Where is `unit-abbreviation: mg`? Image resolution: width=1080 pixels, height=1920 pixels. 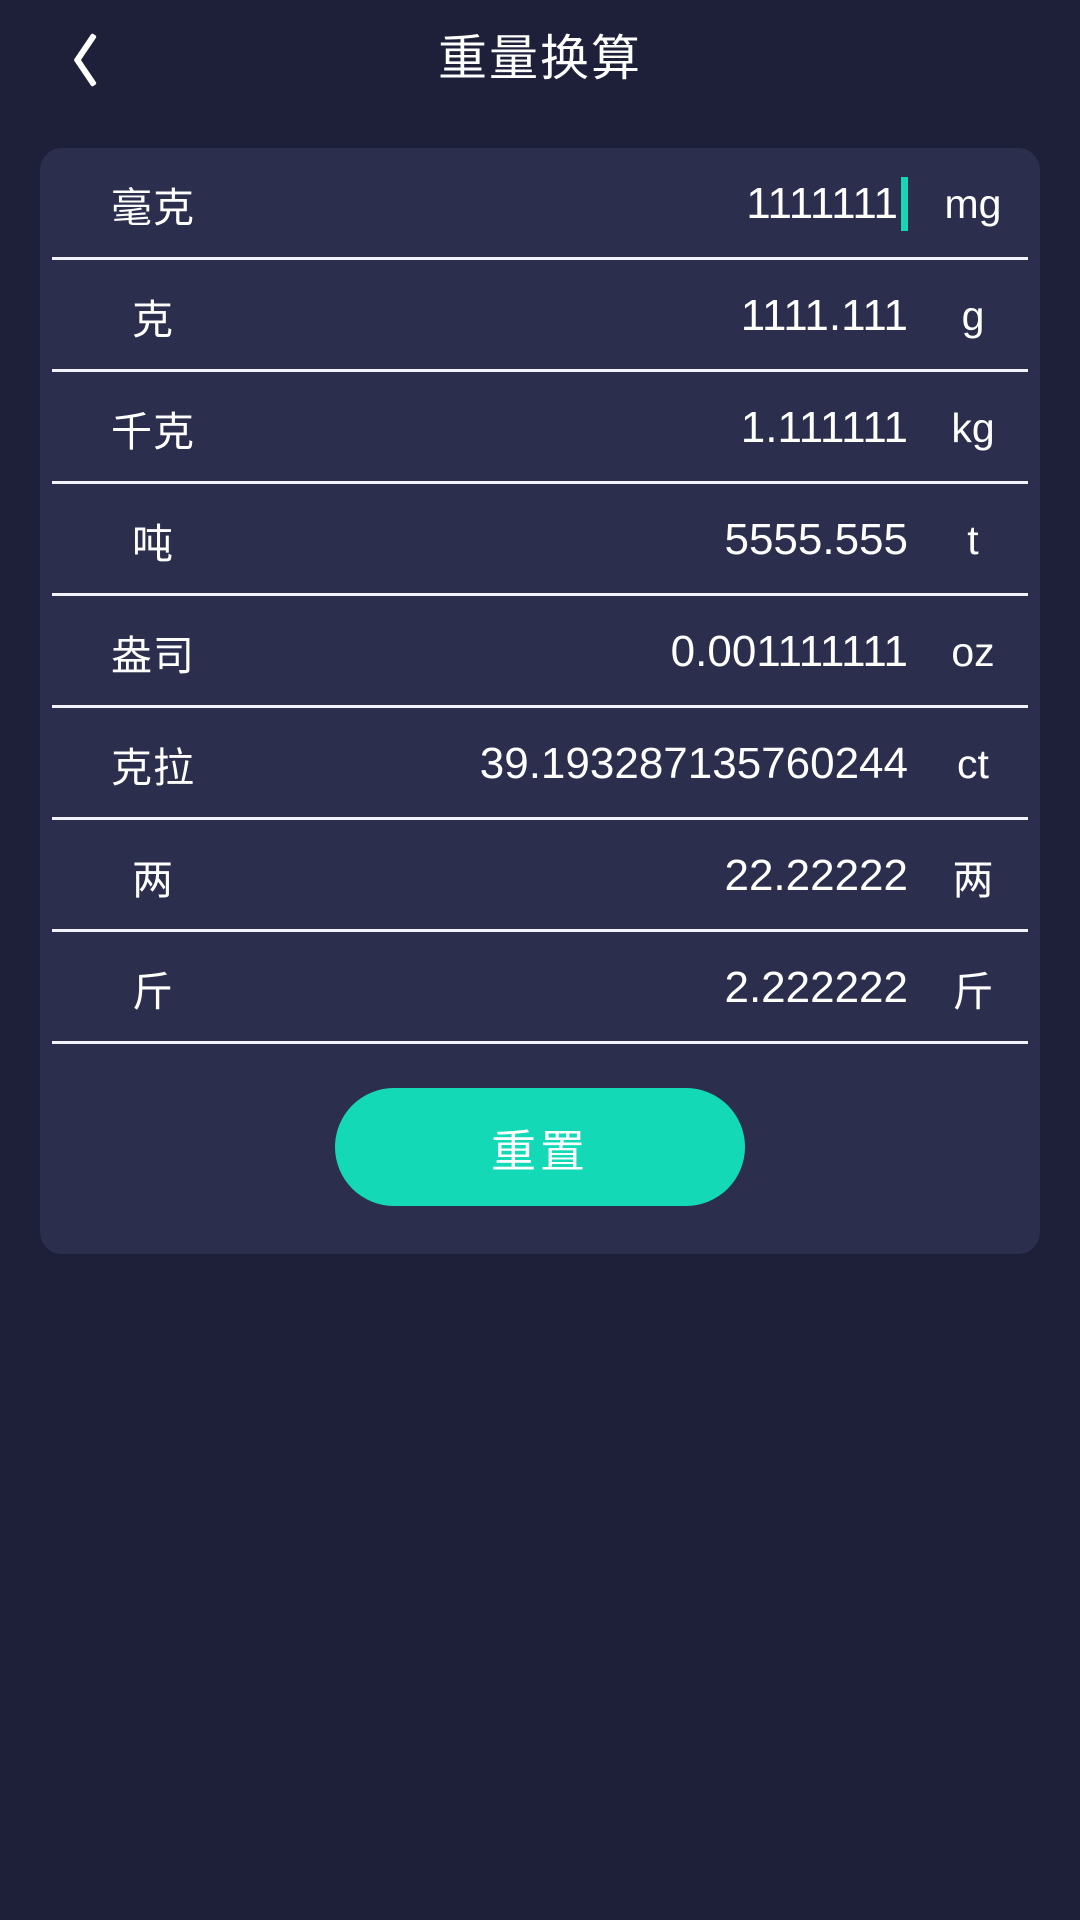
unit-abbreviation: mg is located at coordinates (973, 203).